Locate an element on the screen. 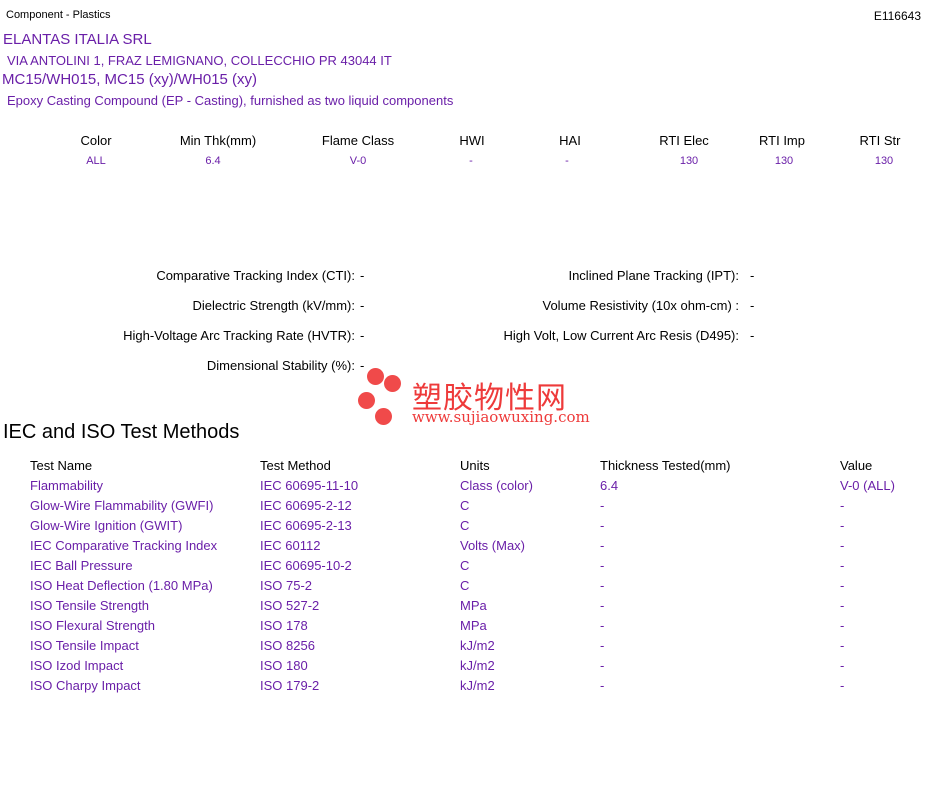 This screenshot has width=950, height=800. property-label-cti: Comparative Tracking Index (CTI): is located at coordinates (255, 275).